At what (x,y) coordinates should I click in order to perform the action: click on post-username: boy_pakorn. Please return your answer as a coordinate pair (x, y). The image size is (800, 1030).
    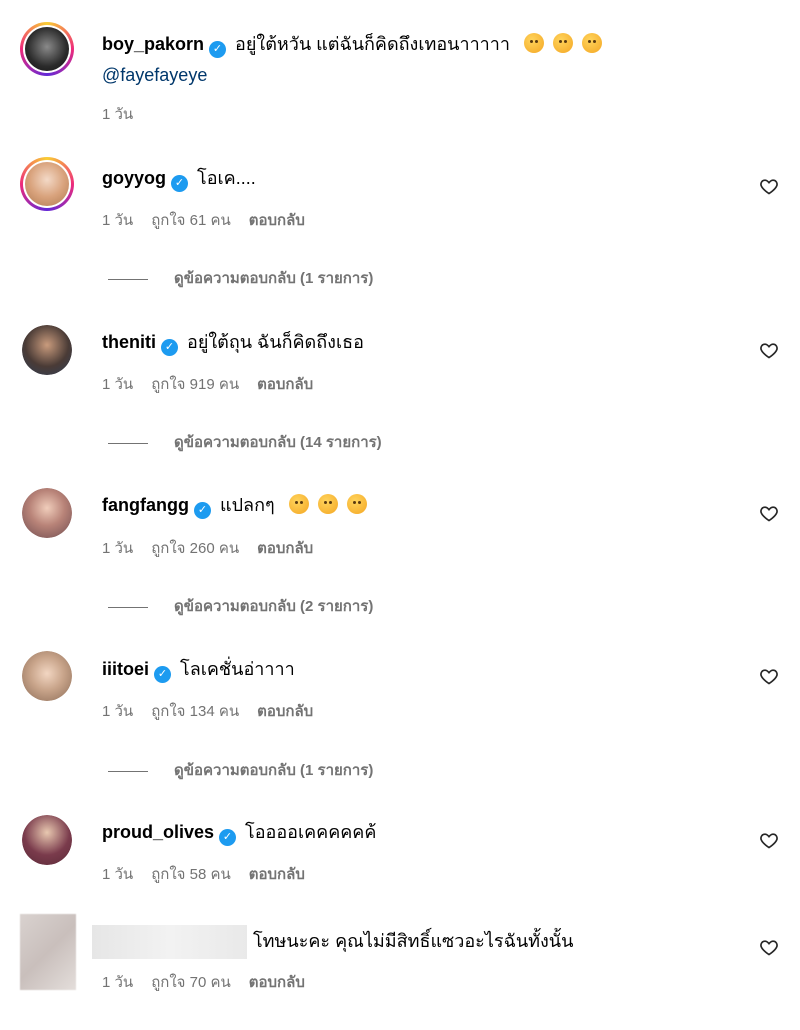
    Looking at the image, I should click on (153, 44).